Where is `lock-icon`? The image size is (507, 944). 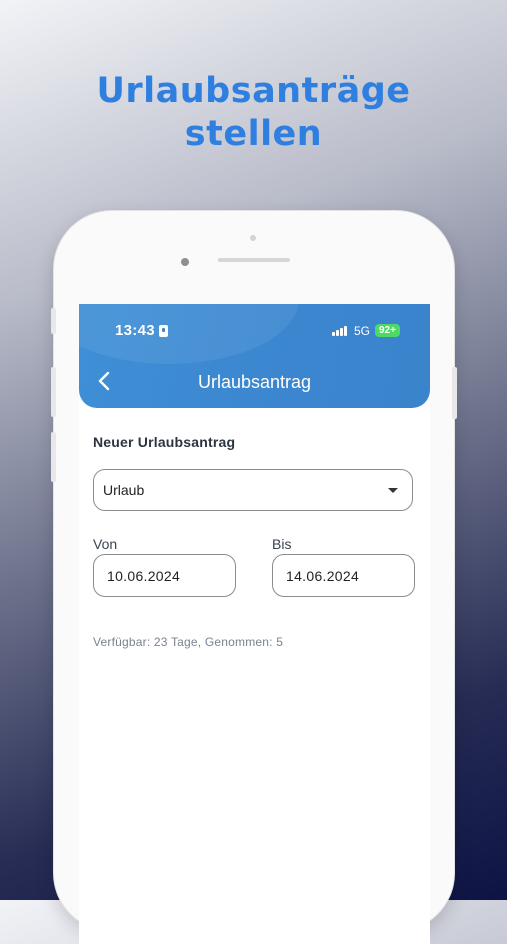 lock-icon is located at coordinates (163, 331).